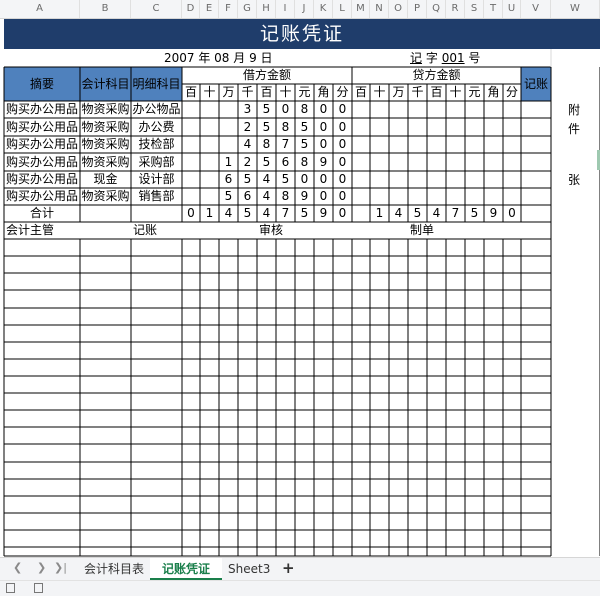 The image size is (600, 596). I want to click on header-credit: 贷方金额, so click(436, 75).